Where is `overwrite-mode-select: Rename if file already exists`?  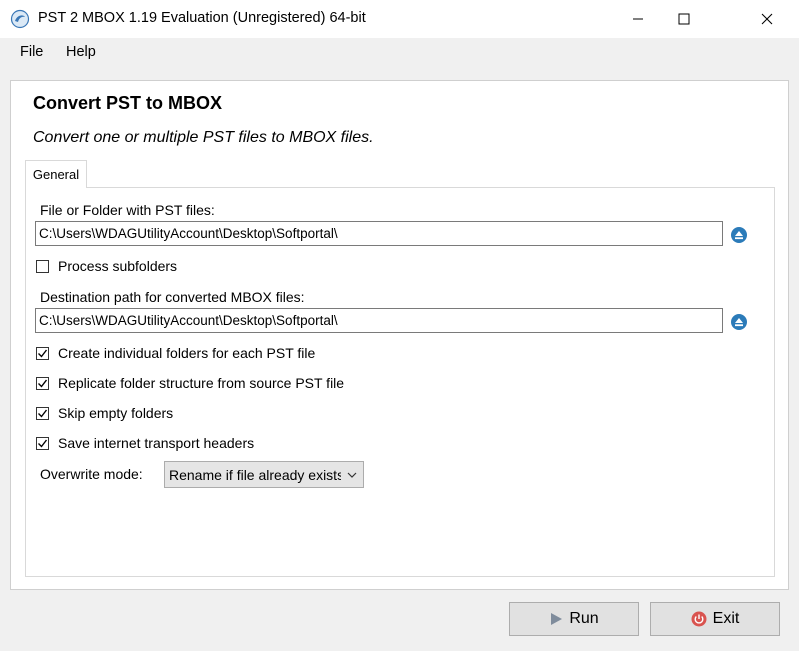 overwrite-mode-select: Rename if file already exists is located at coordinates (264, 474).